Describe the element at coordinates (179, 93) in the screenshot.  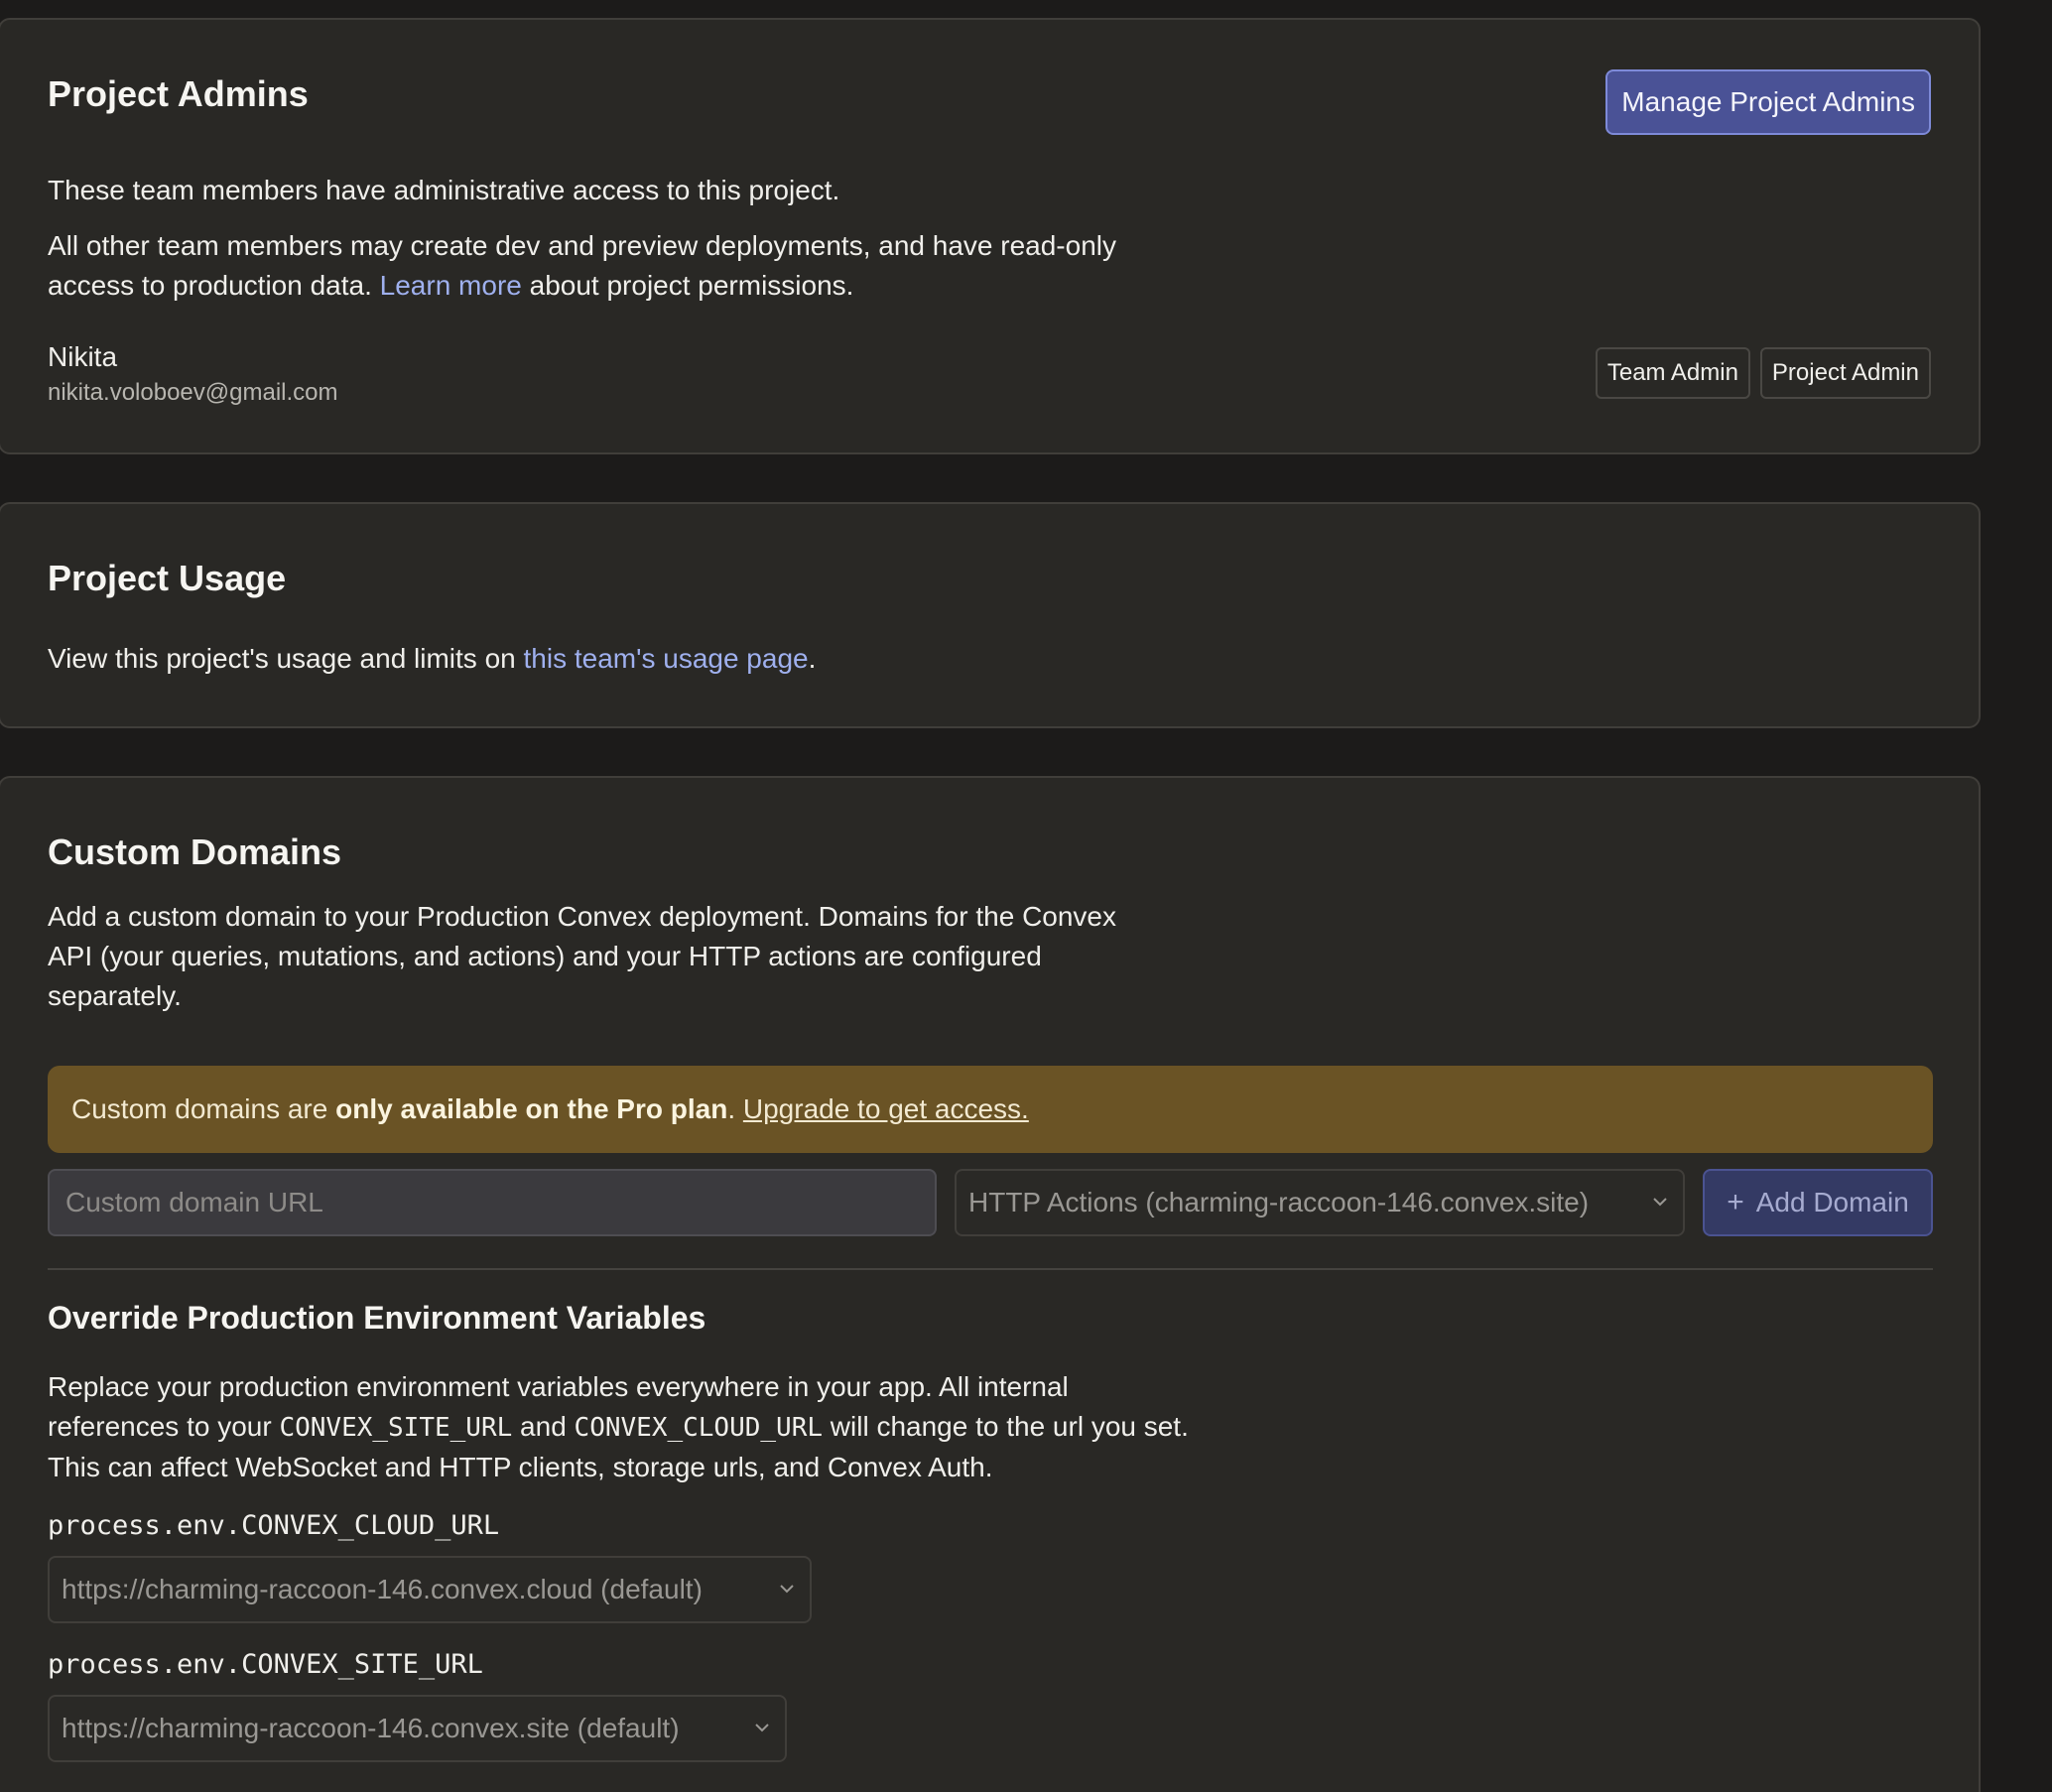
I see `project-admins-title: Project Admins` at that location.